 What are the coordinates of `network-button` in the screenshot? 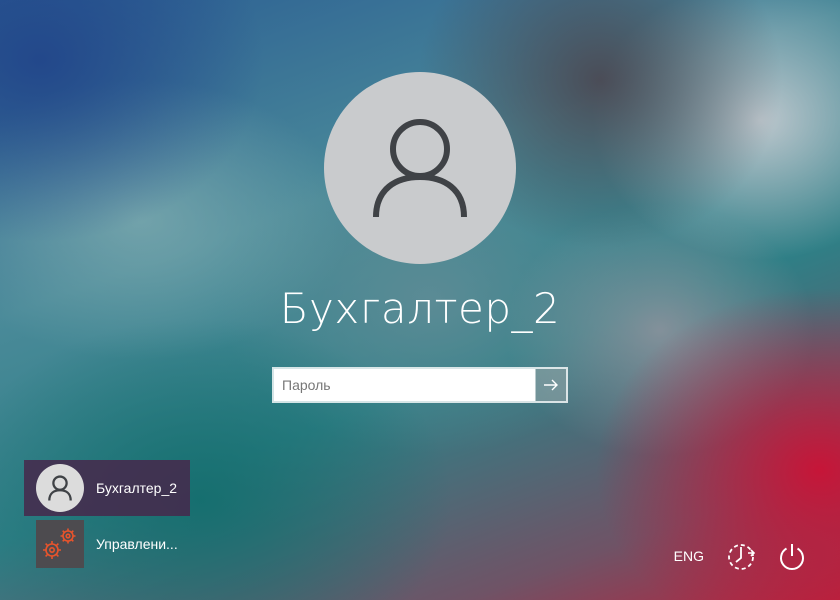 It's located at (742, 556).